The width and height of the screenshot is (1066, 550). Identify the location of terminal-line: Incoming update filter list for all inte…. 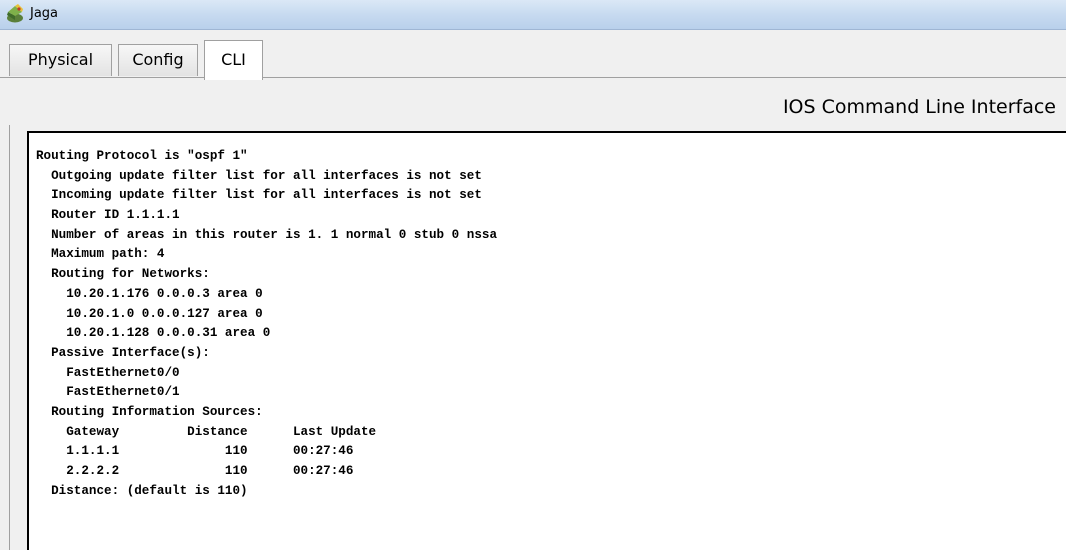
(259, 195).